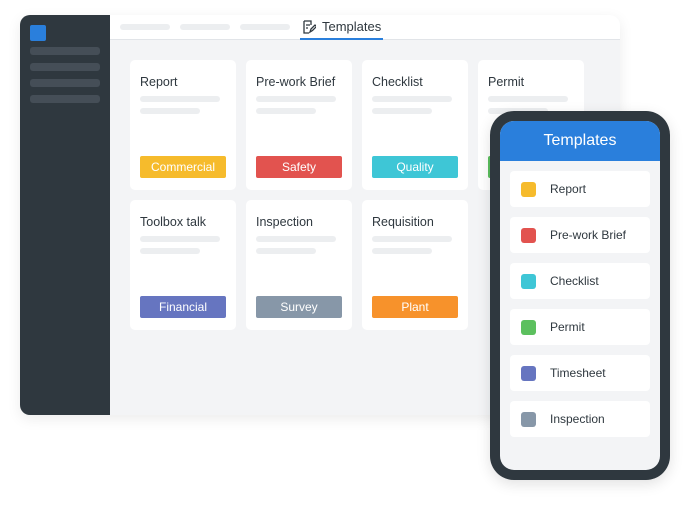 Image resolution: width=690 pixels, height=505 pixels. Describe the element at coordinates (568, 189) in the screenshot. I see `item-label: Report` at that location.